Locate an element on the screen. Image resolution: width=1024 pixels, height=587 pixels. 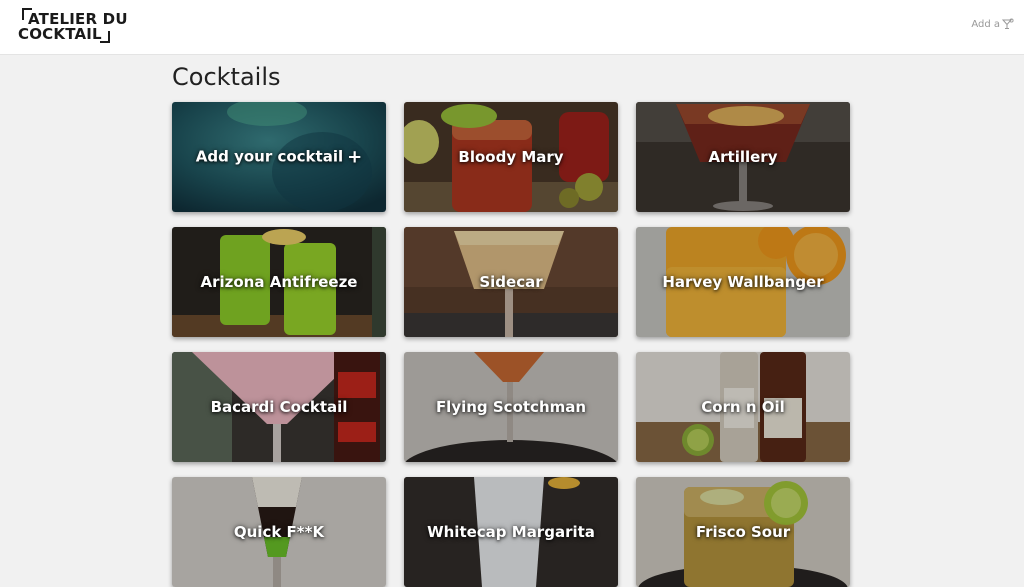
cocktail-name: Bacardi Cocktail is located at coordinates (279, 407).